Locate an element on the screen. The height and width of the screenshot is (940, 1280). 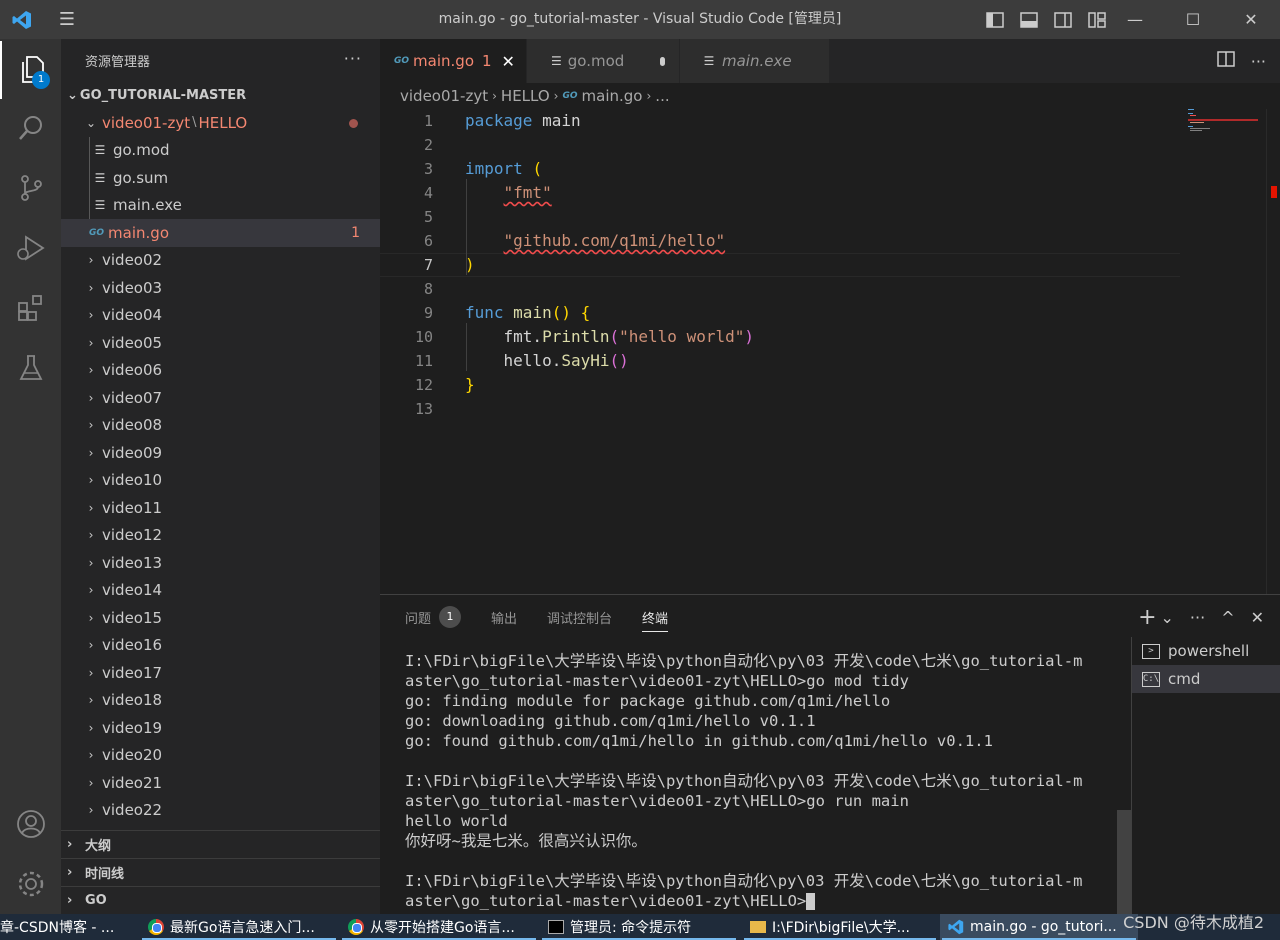
terminal-dropdown-icon: ⌄ is located at coordinates (1167, 617).